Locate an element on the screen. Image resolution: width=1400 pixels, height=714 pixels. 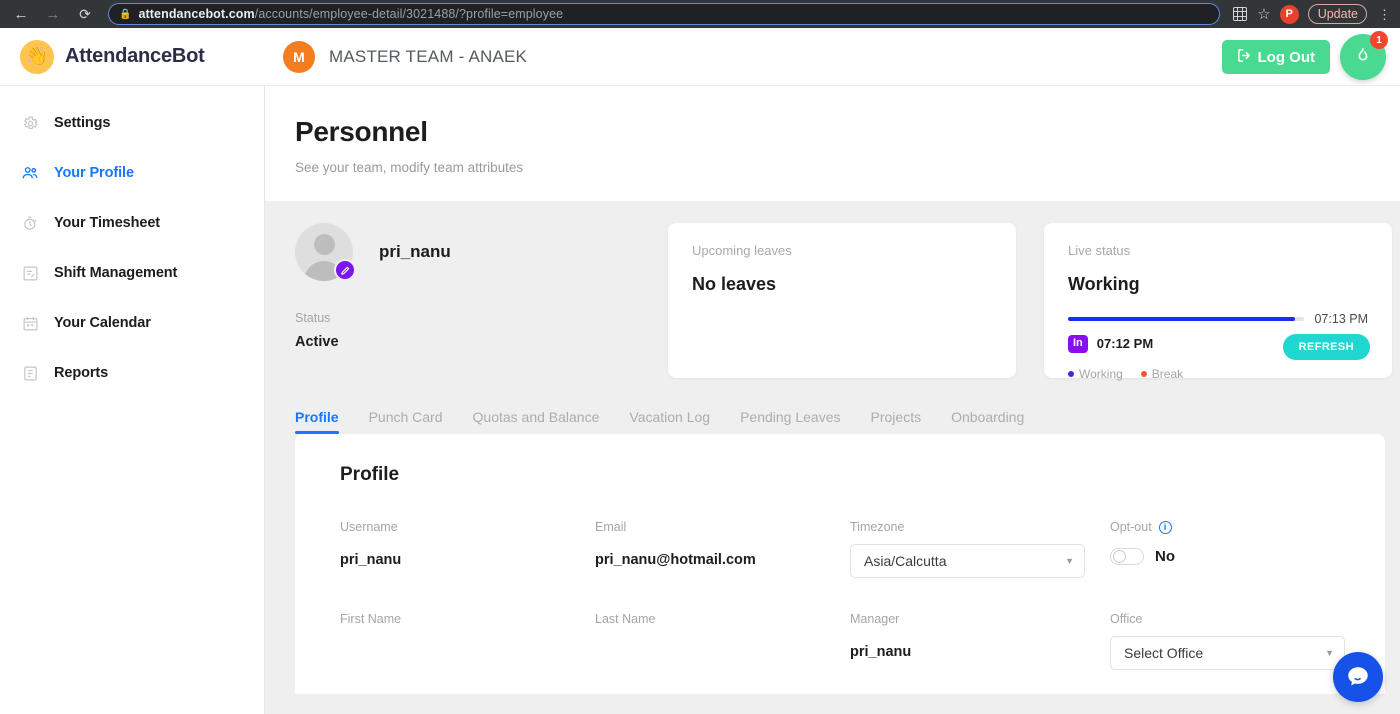
progress-track is located at coordinates (1186, 319).